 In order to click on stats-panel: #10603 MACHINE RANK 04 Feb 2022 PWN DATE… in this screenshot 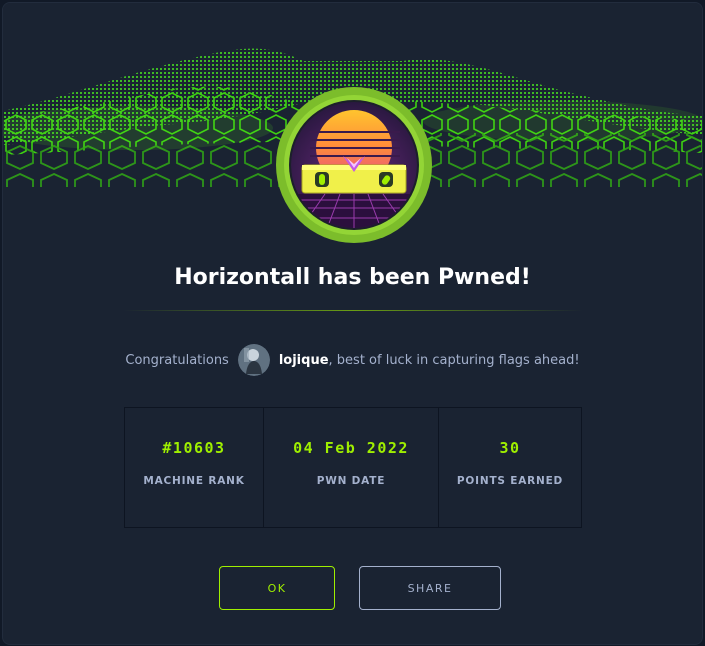, I will do `click(353, 467)`.